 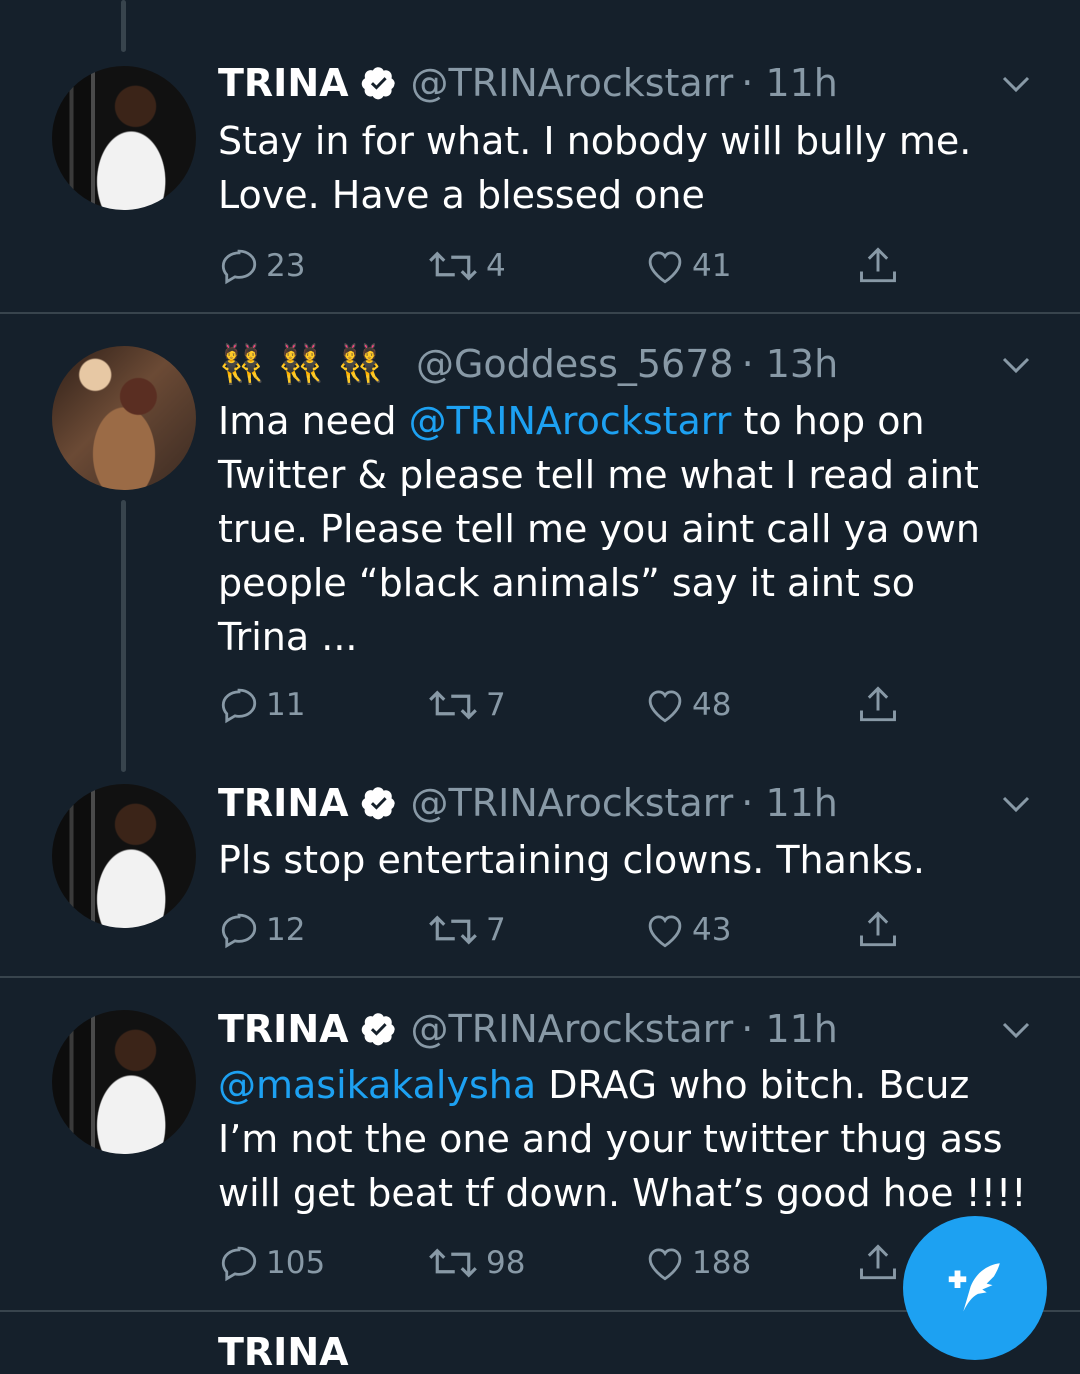 I want to click on tweet-text: Pls stop entertaining clowns. Thanks., so click(x=571, y=860).